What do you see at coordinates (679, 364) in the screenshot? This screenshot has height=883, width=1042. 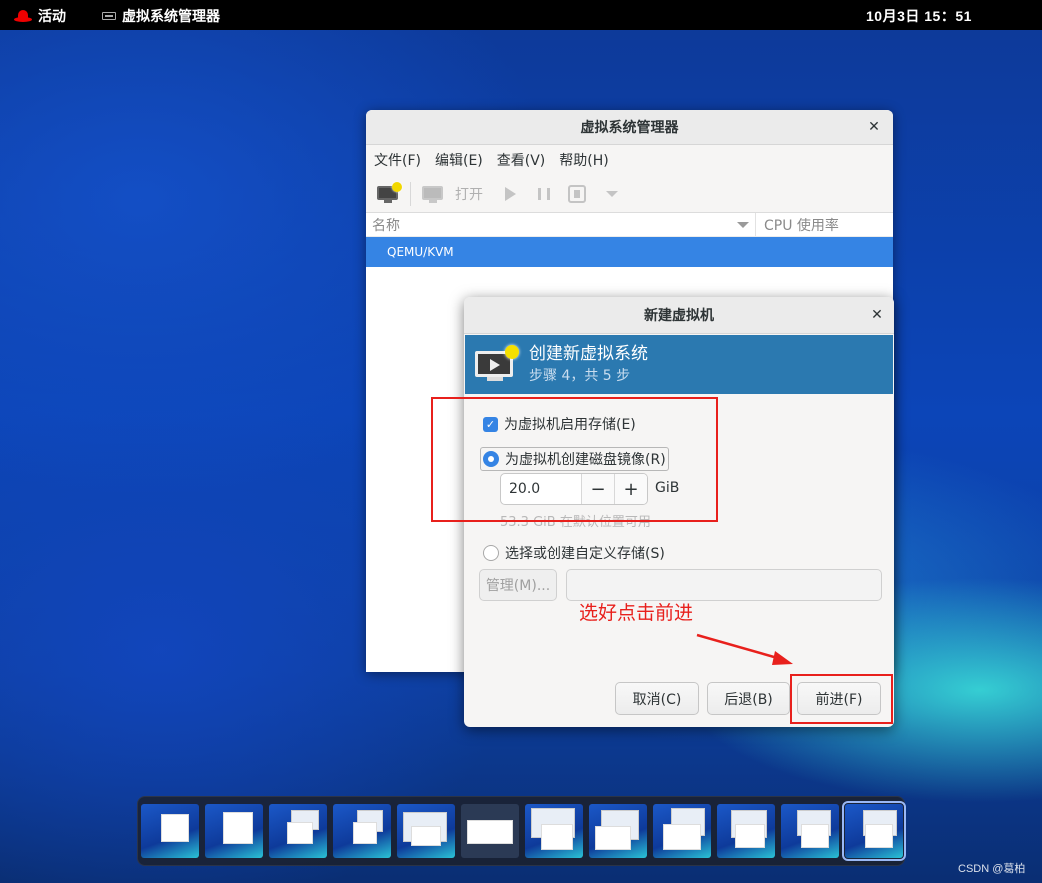 I see `dialog-header-banner: 创建新虚拟系统 步骤 4，共 5 步` at bounding box center [679, 364].